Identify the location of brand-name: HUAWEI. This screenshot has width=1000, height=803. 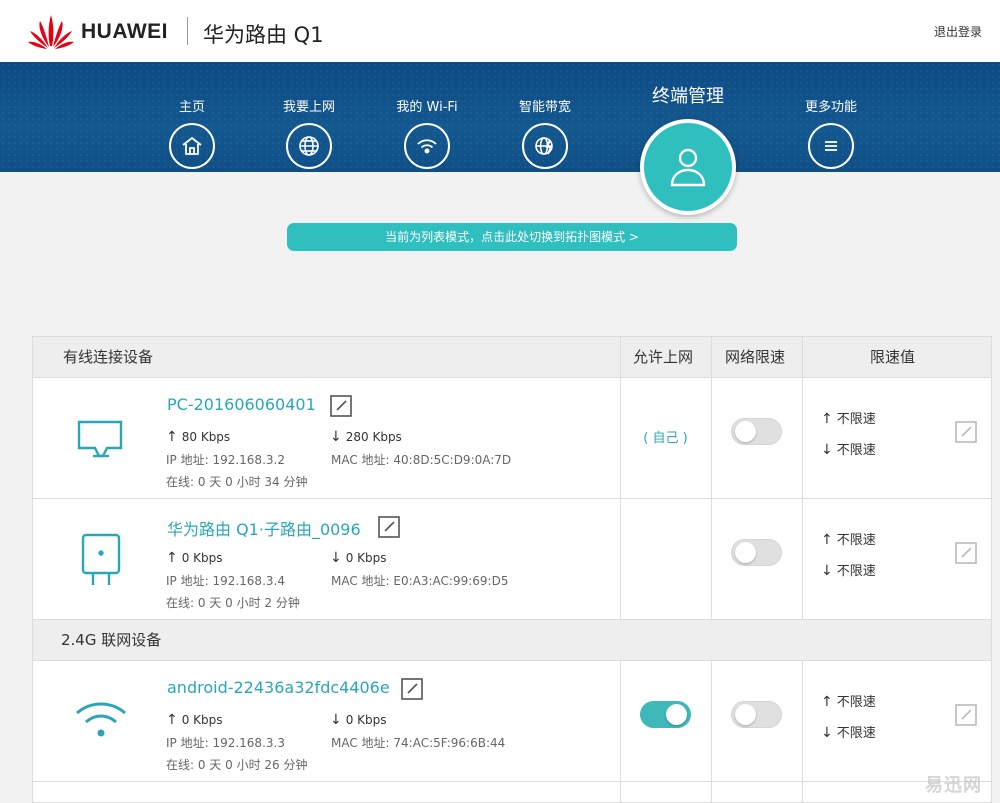
(124, 31).